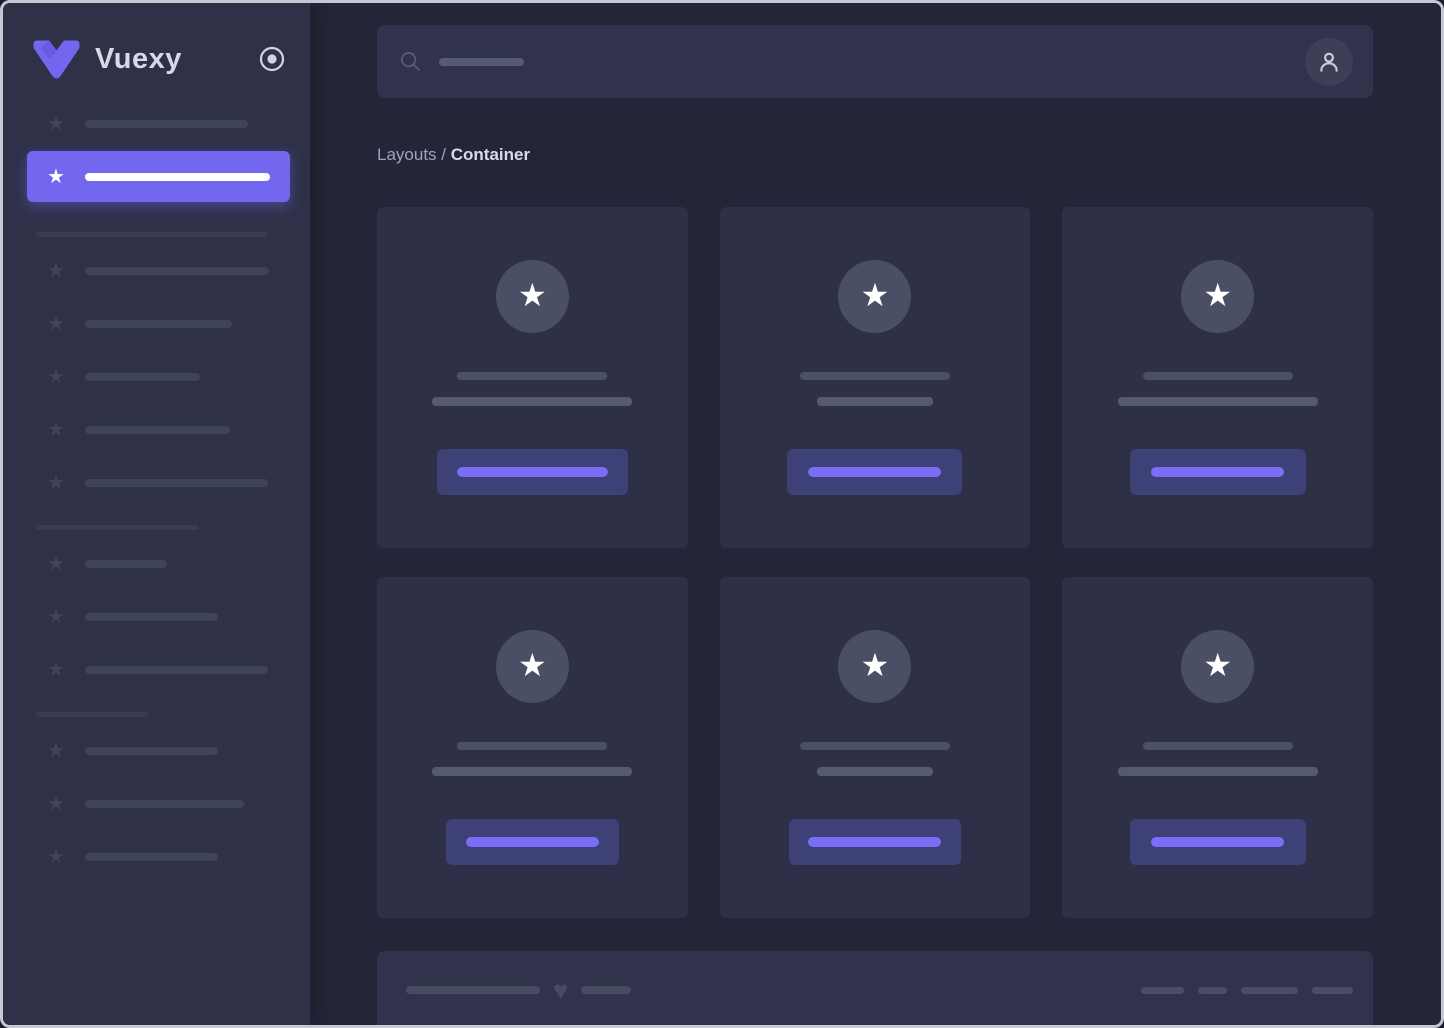 The height and width of the screenshot is (1028, 1444). What do you see at coordinates (879, 990) in the screenshot?
I see `footer-row: ♥` at bounding box center [879, 990].